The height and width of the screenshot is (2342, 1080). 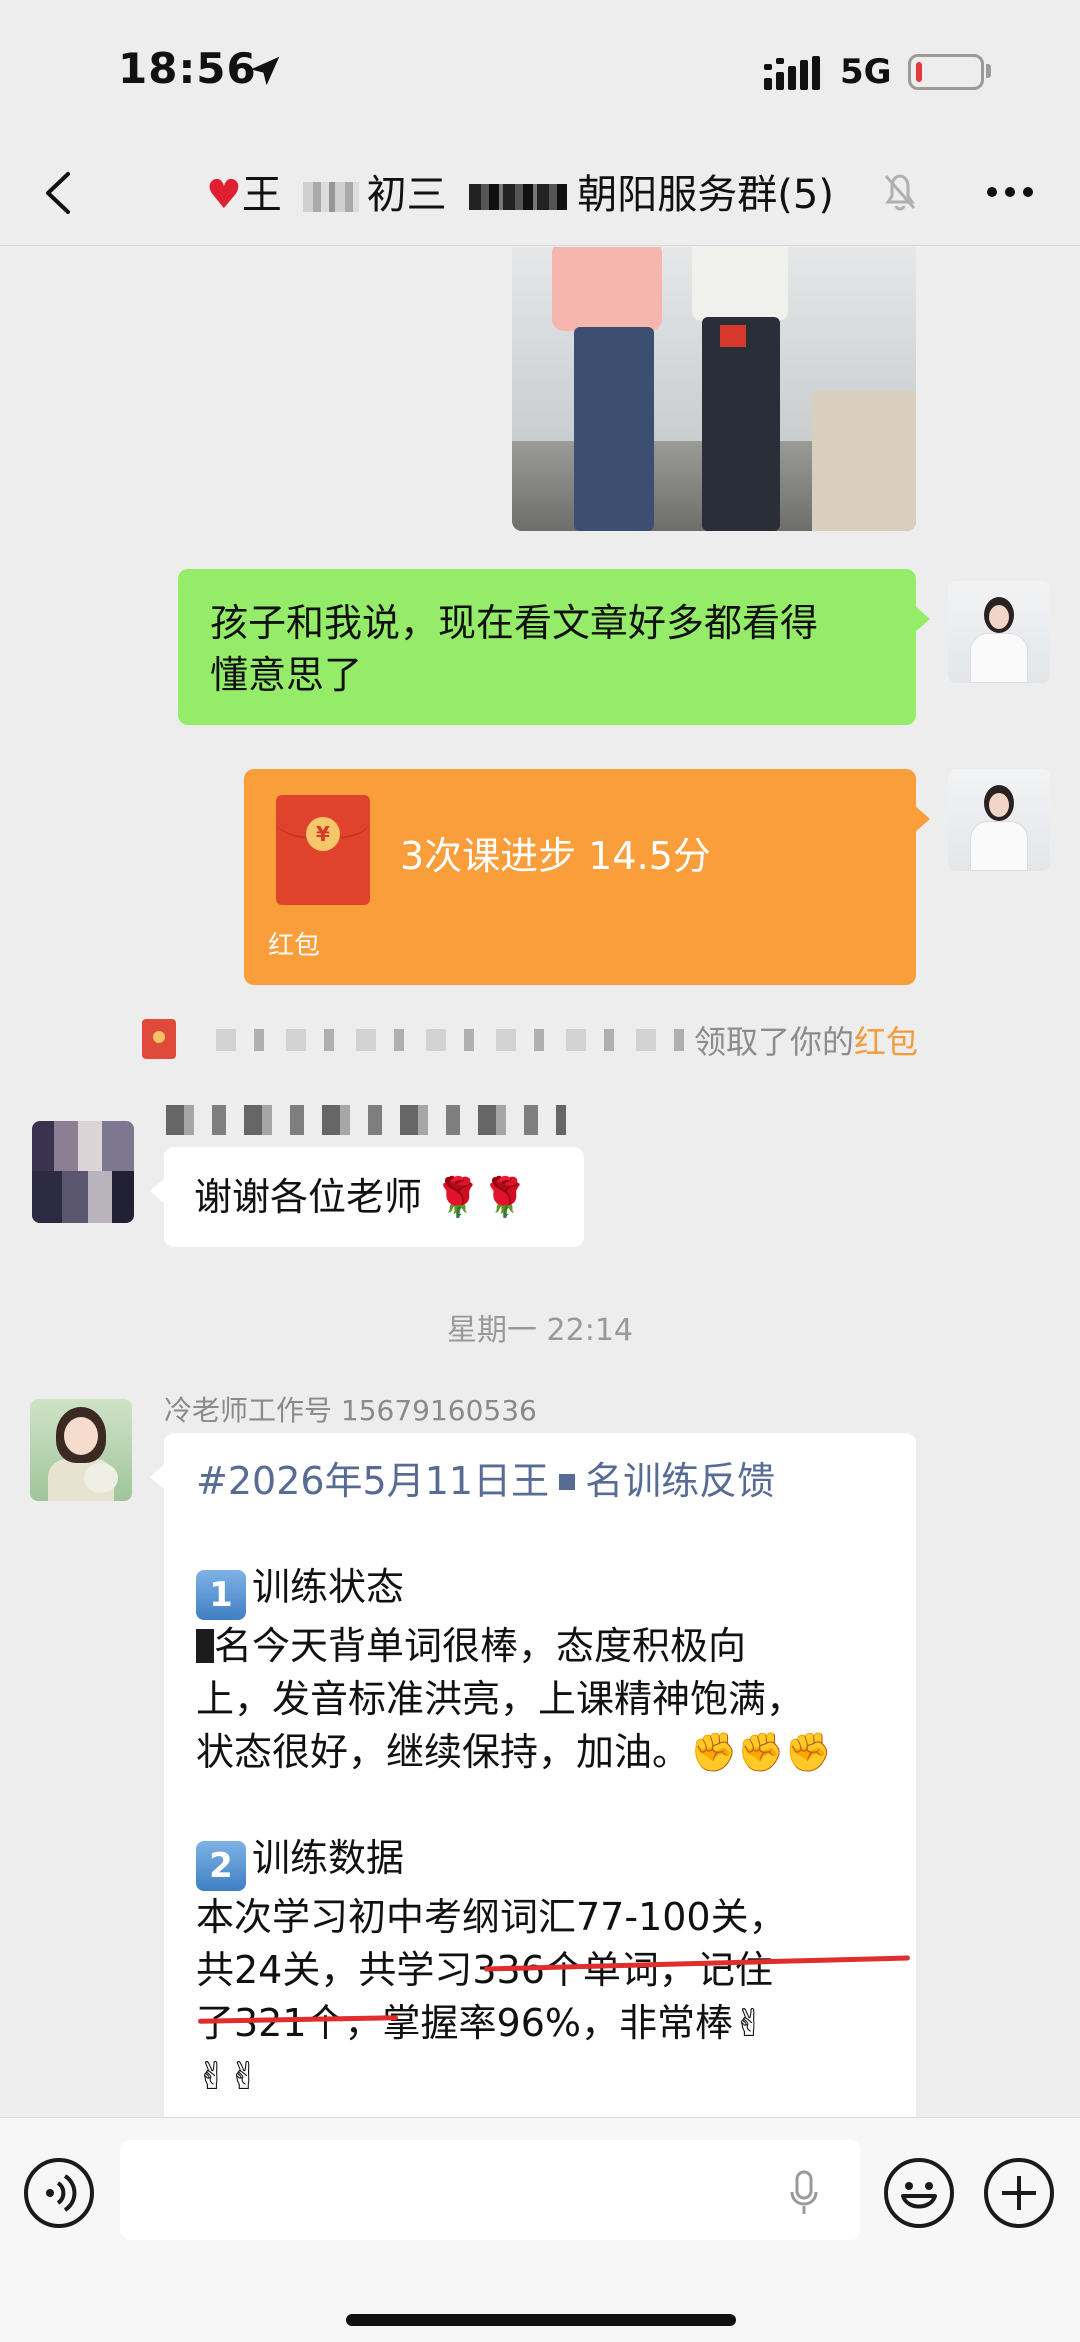 I want to click on section-1-heading: 1 训练状态, so click(x=540, y=1590).